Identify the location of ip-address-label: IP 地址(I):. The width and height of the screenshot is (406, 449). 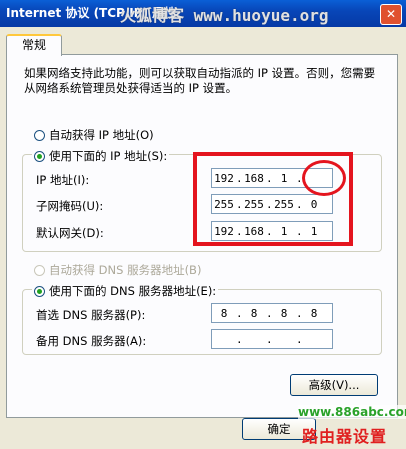
(63, 180).